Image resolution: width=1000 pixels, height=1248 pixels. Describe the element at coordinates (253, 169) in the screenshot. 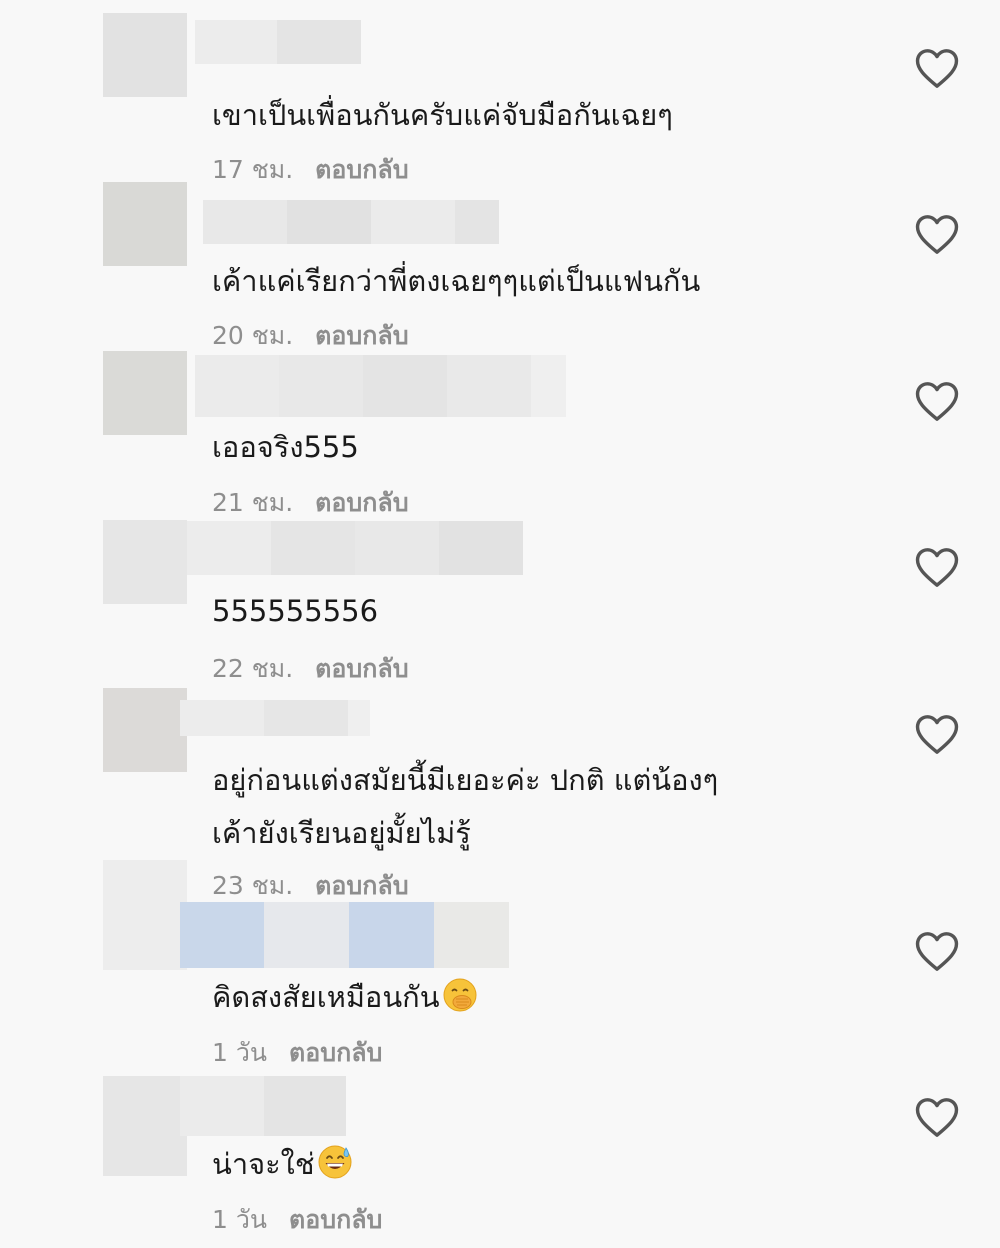

I see `comment-time: 17 ชม.` at that location.